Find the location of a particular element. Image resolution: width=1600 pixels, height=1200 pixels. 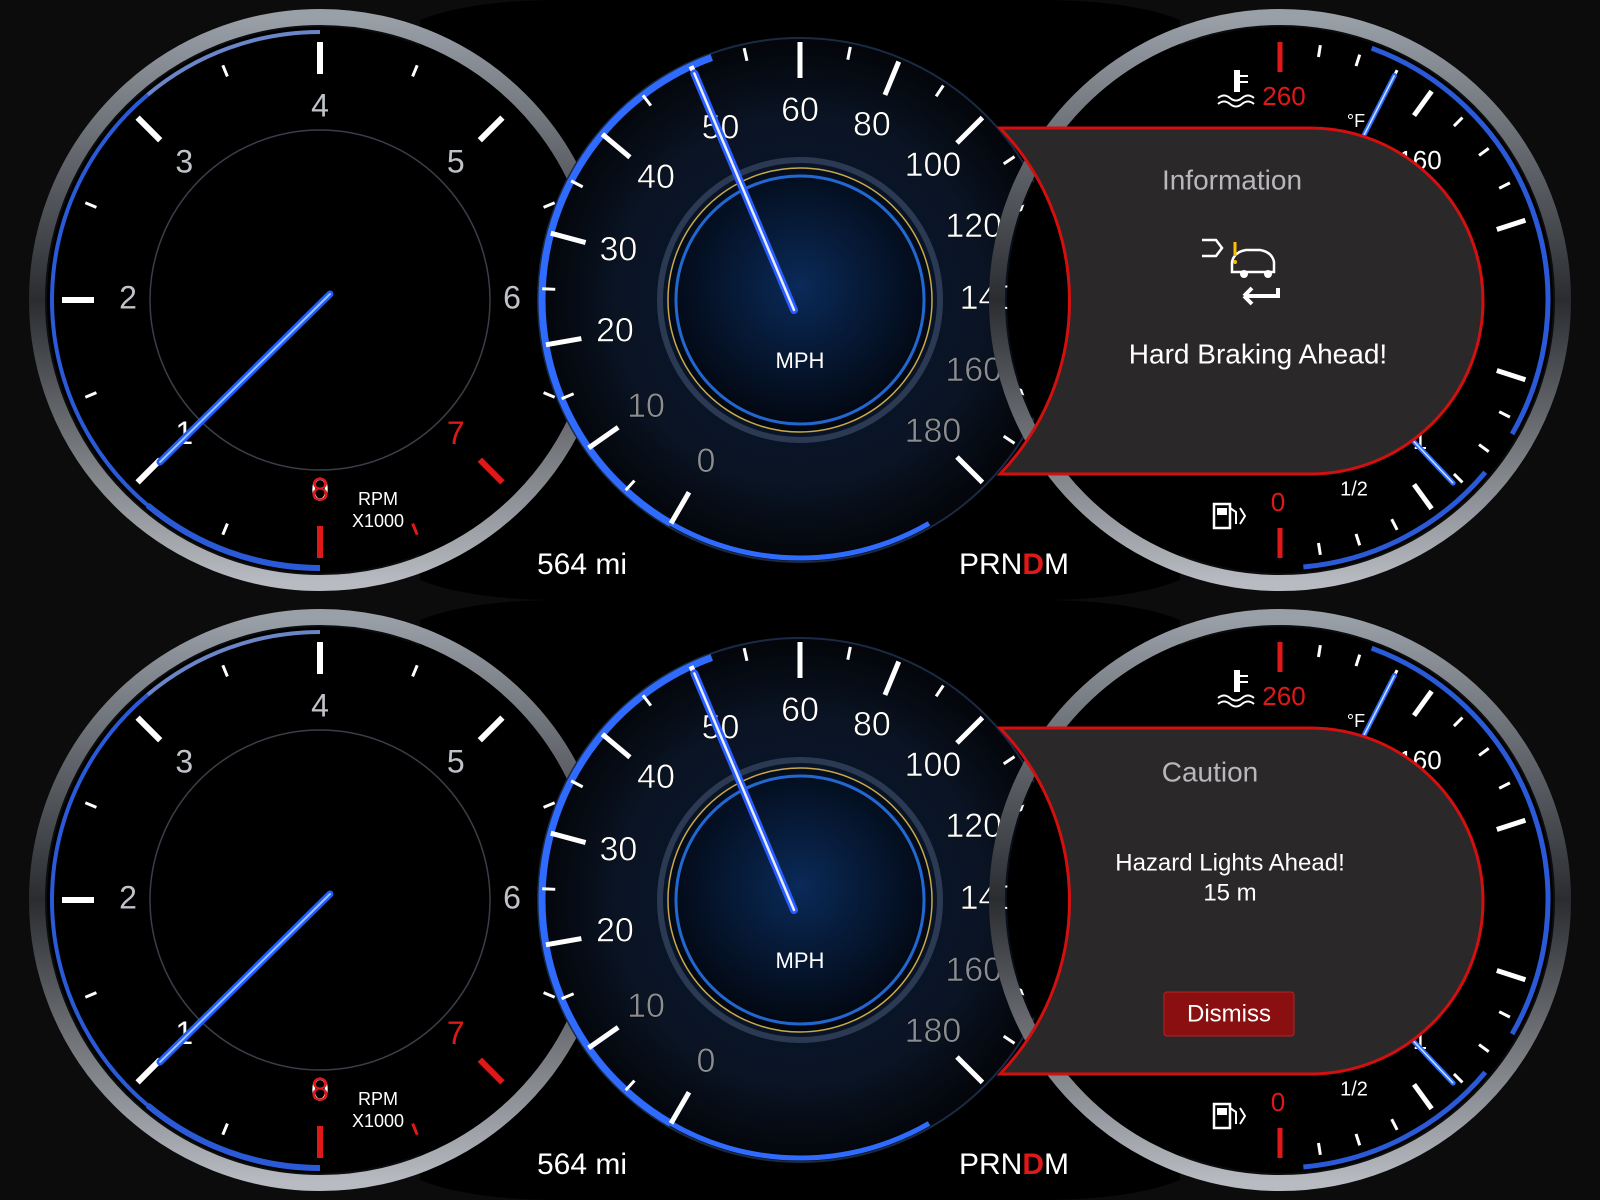

alert-panel: Caution Hazard Lights Ahead! 15 m Dismiss is located at coordinates (1240, 901).